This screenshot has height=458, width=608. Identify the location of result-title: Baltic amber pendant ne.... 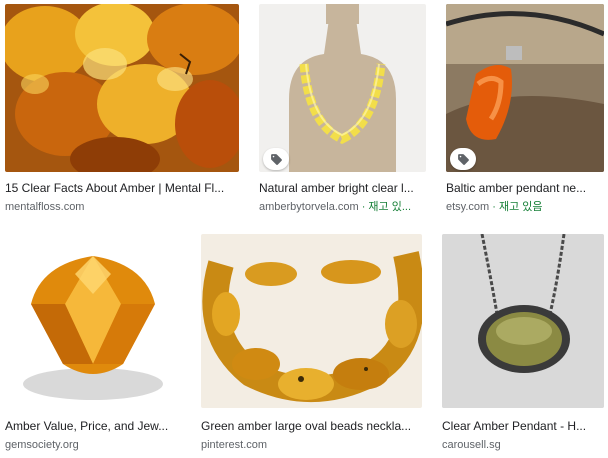
(525, 188).